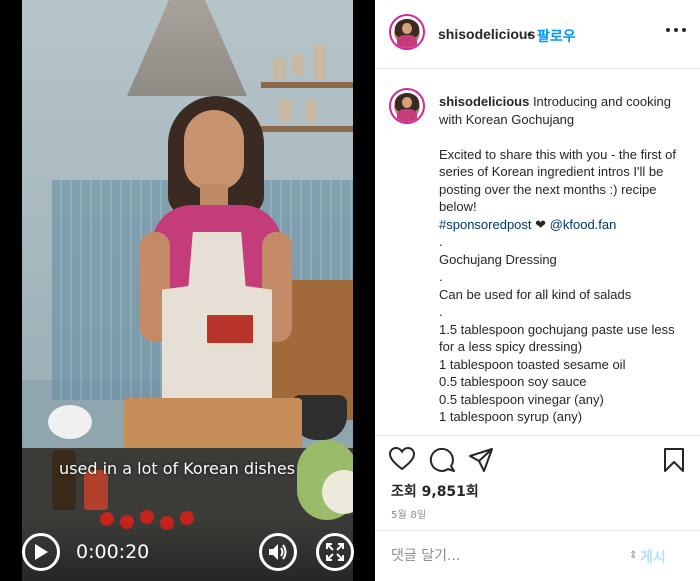 The height and width of the screenshot is (581, 700). I want to click on comment-bar: ⇕ 게시, so click(537, 555).